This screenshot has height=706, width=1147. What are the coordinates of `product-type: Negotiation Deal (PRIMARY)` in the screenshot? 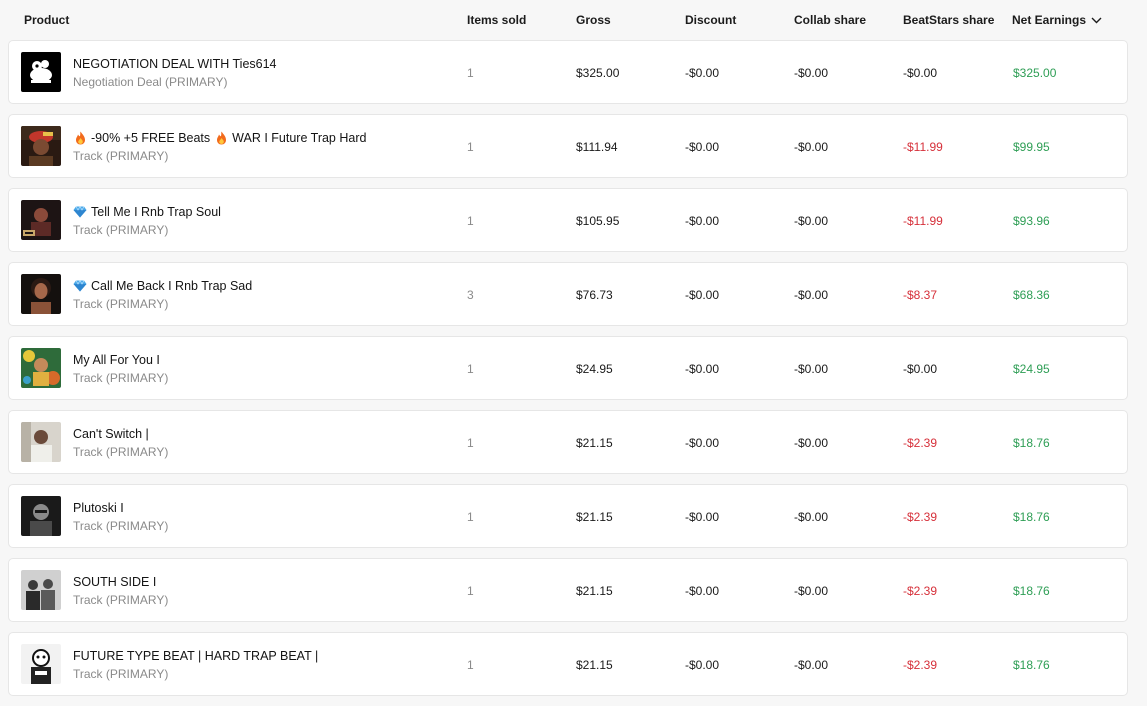 It's located at (150, 82).